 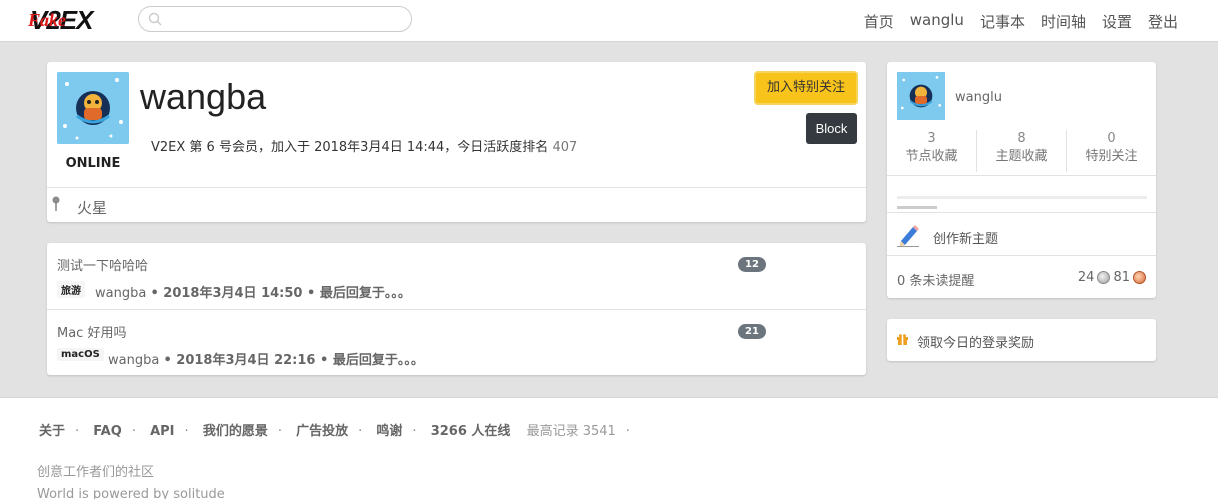 I want to click on location-row: 火星, so click(x=456, y=204).